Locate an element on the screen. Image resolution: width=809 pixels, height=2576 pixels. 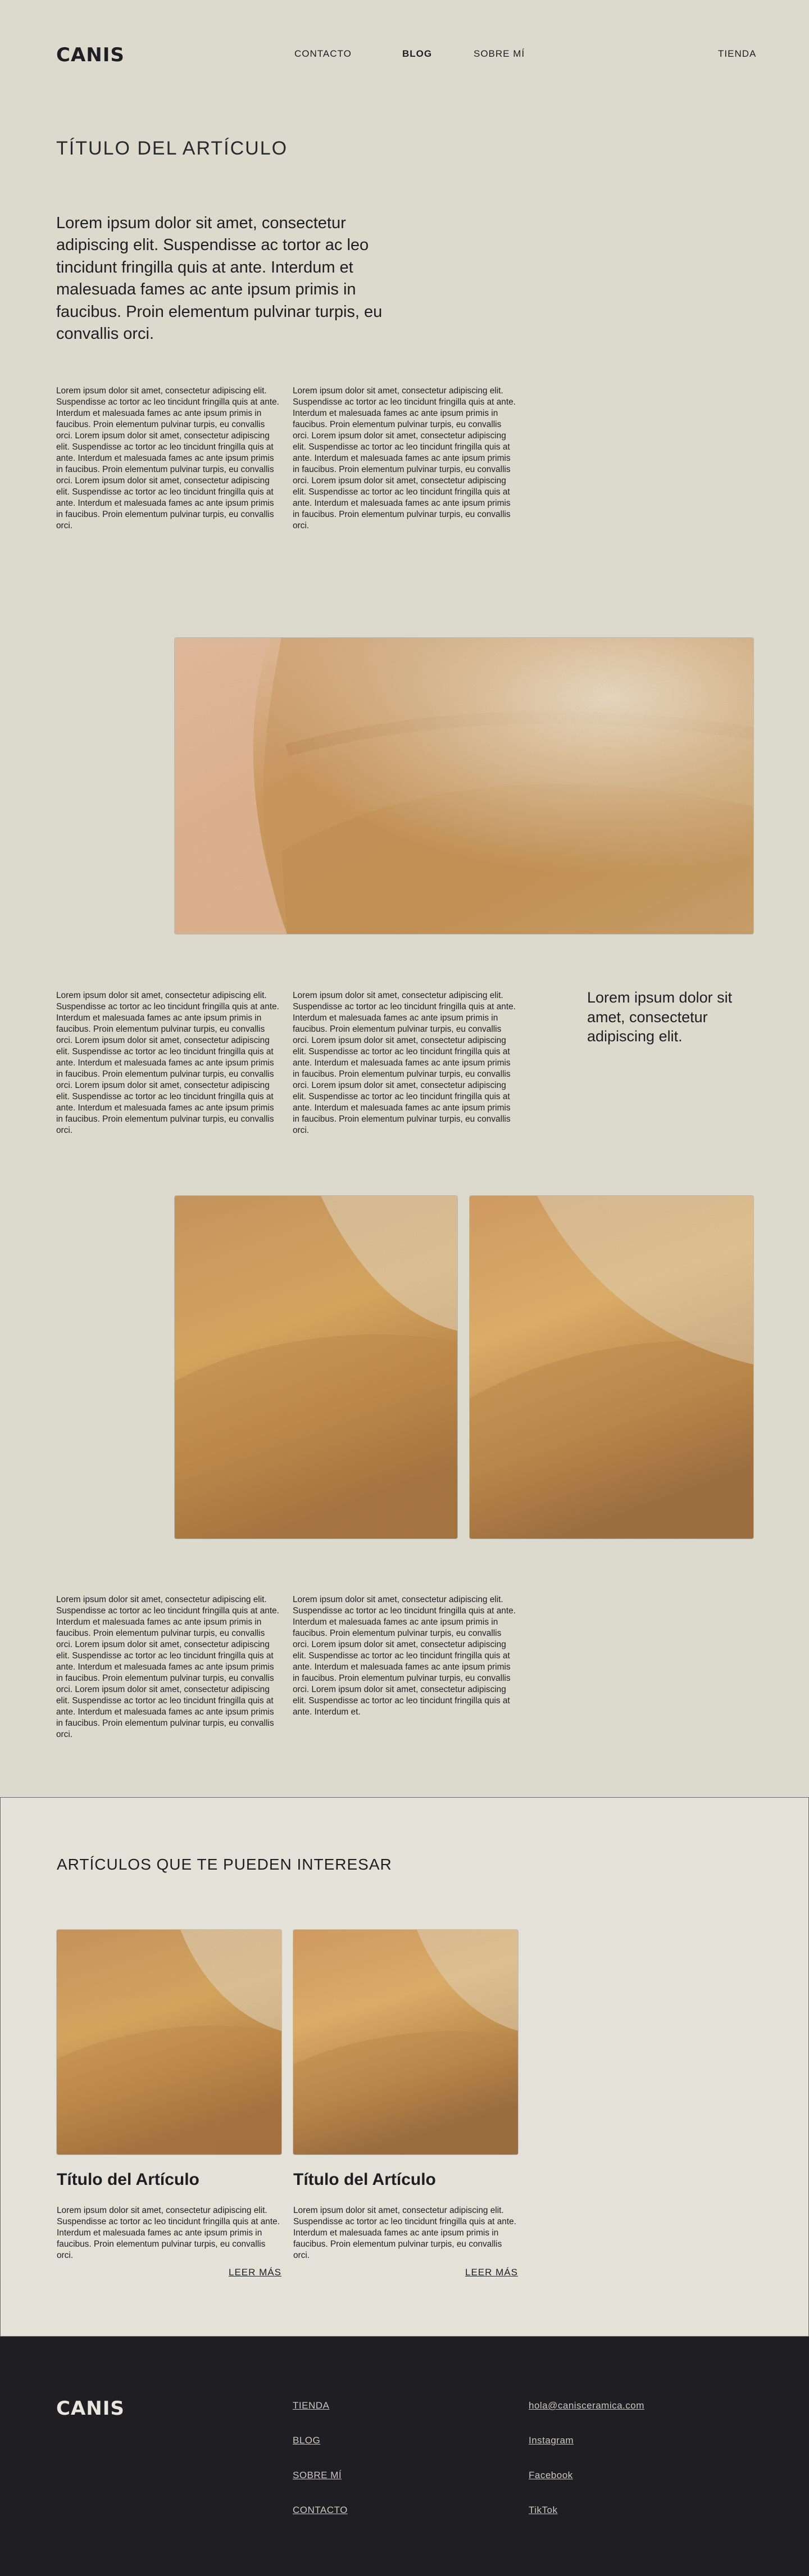
article-image-right is located at coordinates (611, 1367).